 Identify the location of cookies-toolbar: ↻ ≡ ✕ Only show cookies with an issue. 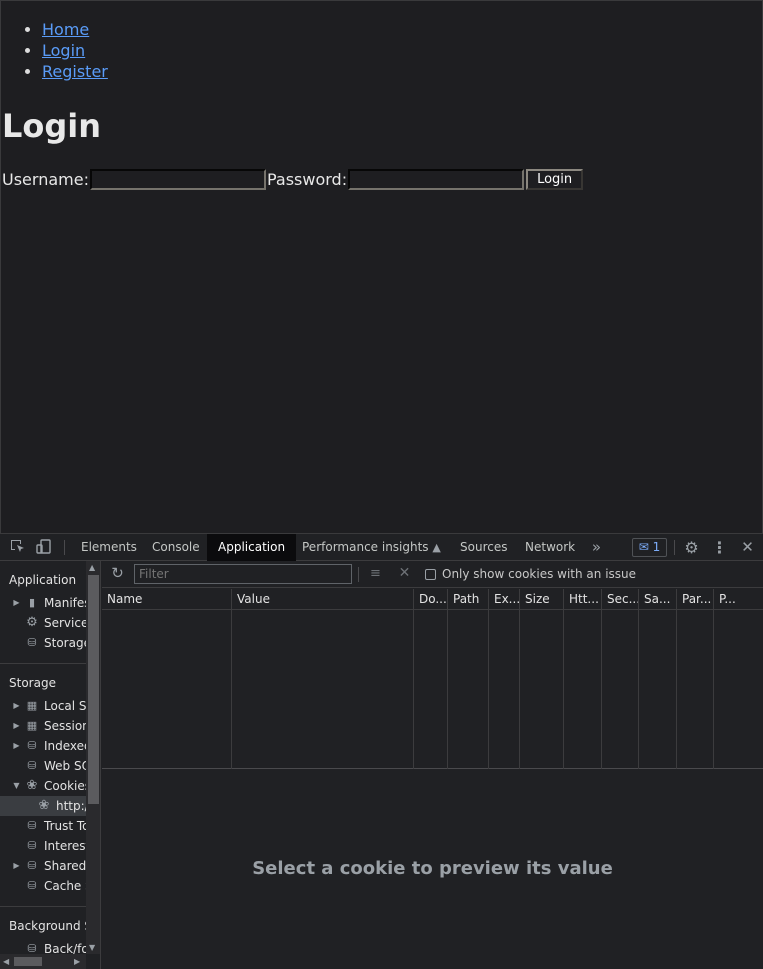
(432, 574).